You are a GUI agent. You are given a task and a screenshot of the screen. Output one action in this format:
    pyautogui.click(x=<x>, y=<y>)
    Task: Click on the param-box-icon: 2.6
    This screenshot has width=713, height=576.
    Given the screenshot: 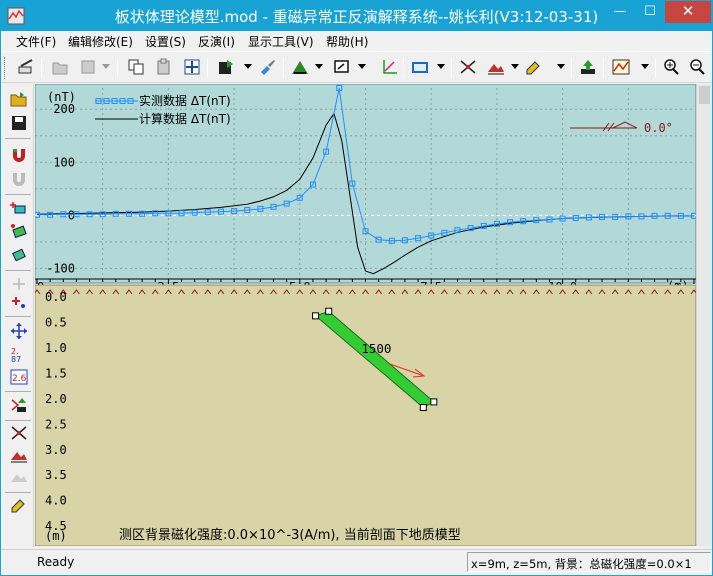 What is the action you would take?
    pyautogui.click(x=19, y=377)
    